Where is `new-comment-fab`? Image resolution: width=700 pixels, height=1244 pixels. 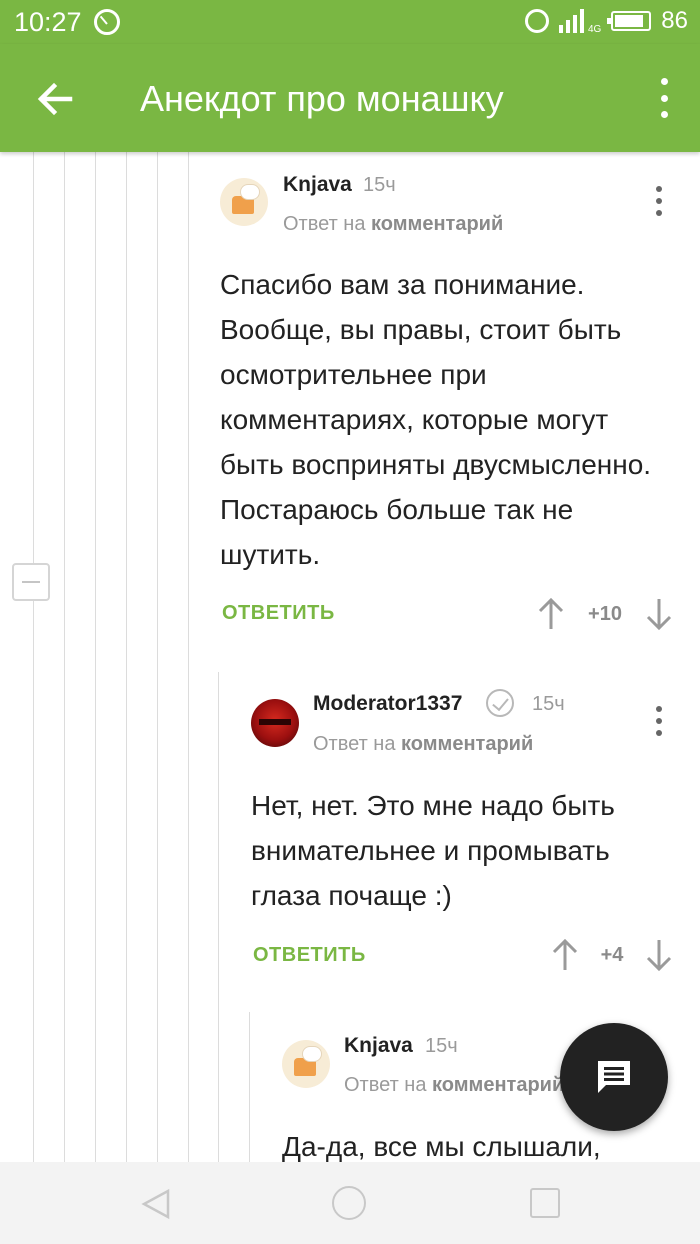
new-comment-fab is located at coordinates (614, 1077).